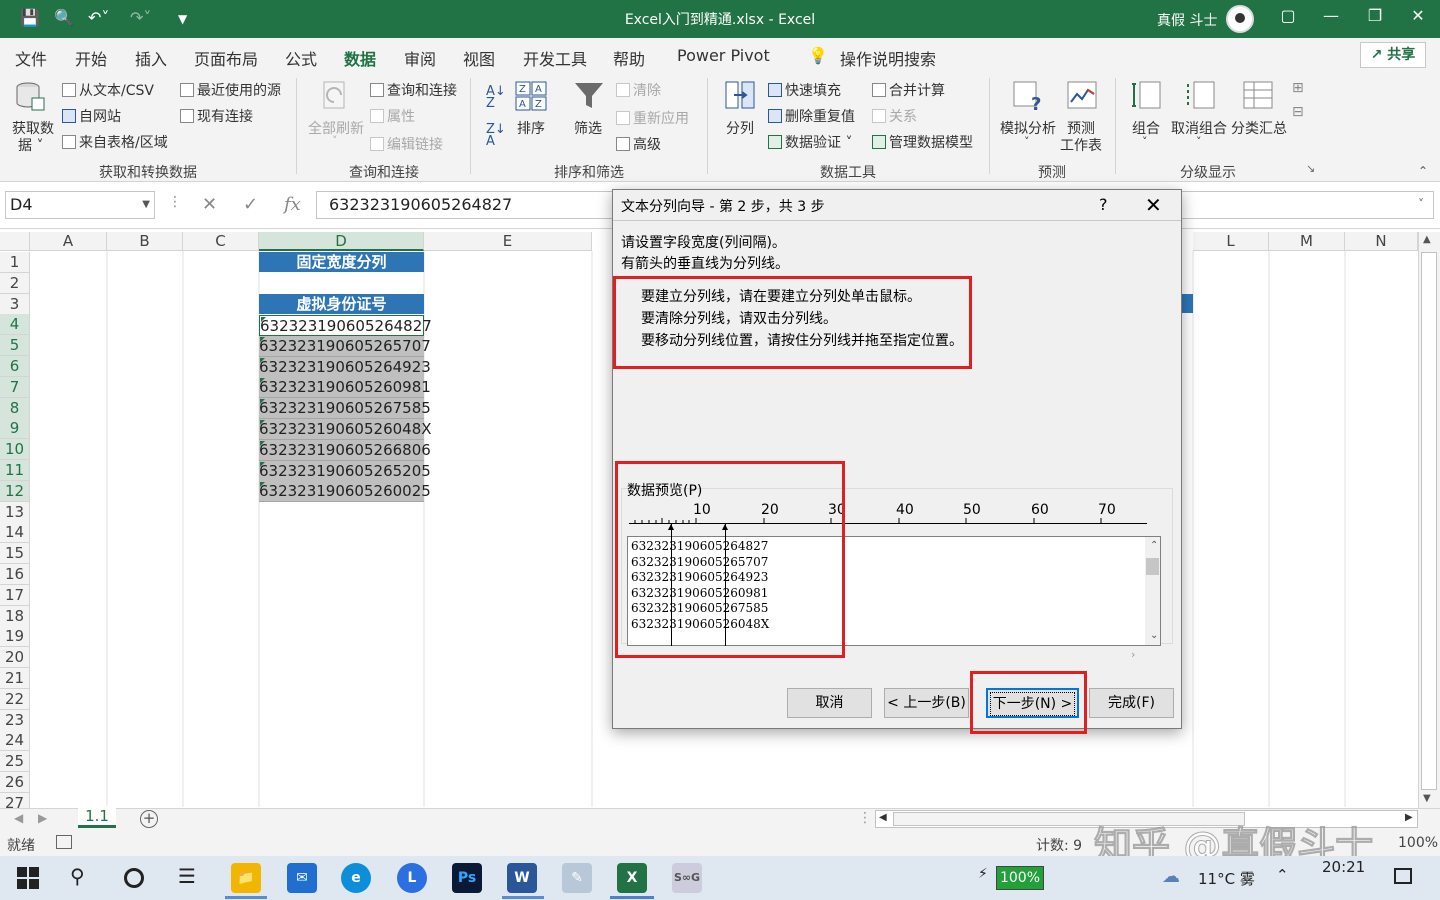 This screenshot has width=1440, height=900. Describe the element at coordinates (1103, 204) in the screenshot. I see `help-icon: ?` at that location.